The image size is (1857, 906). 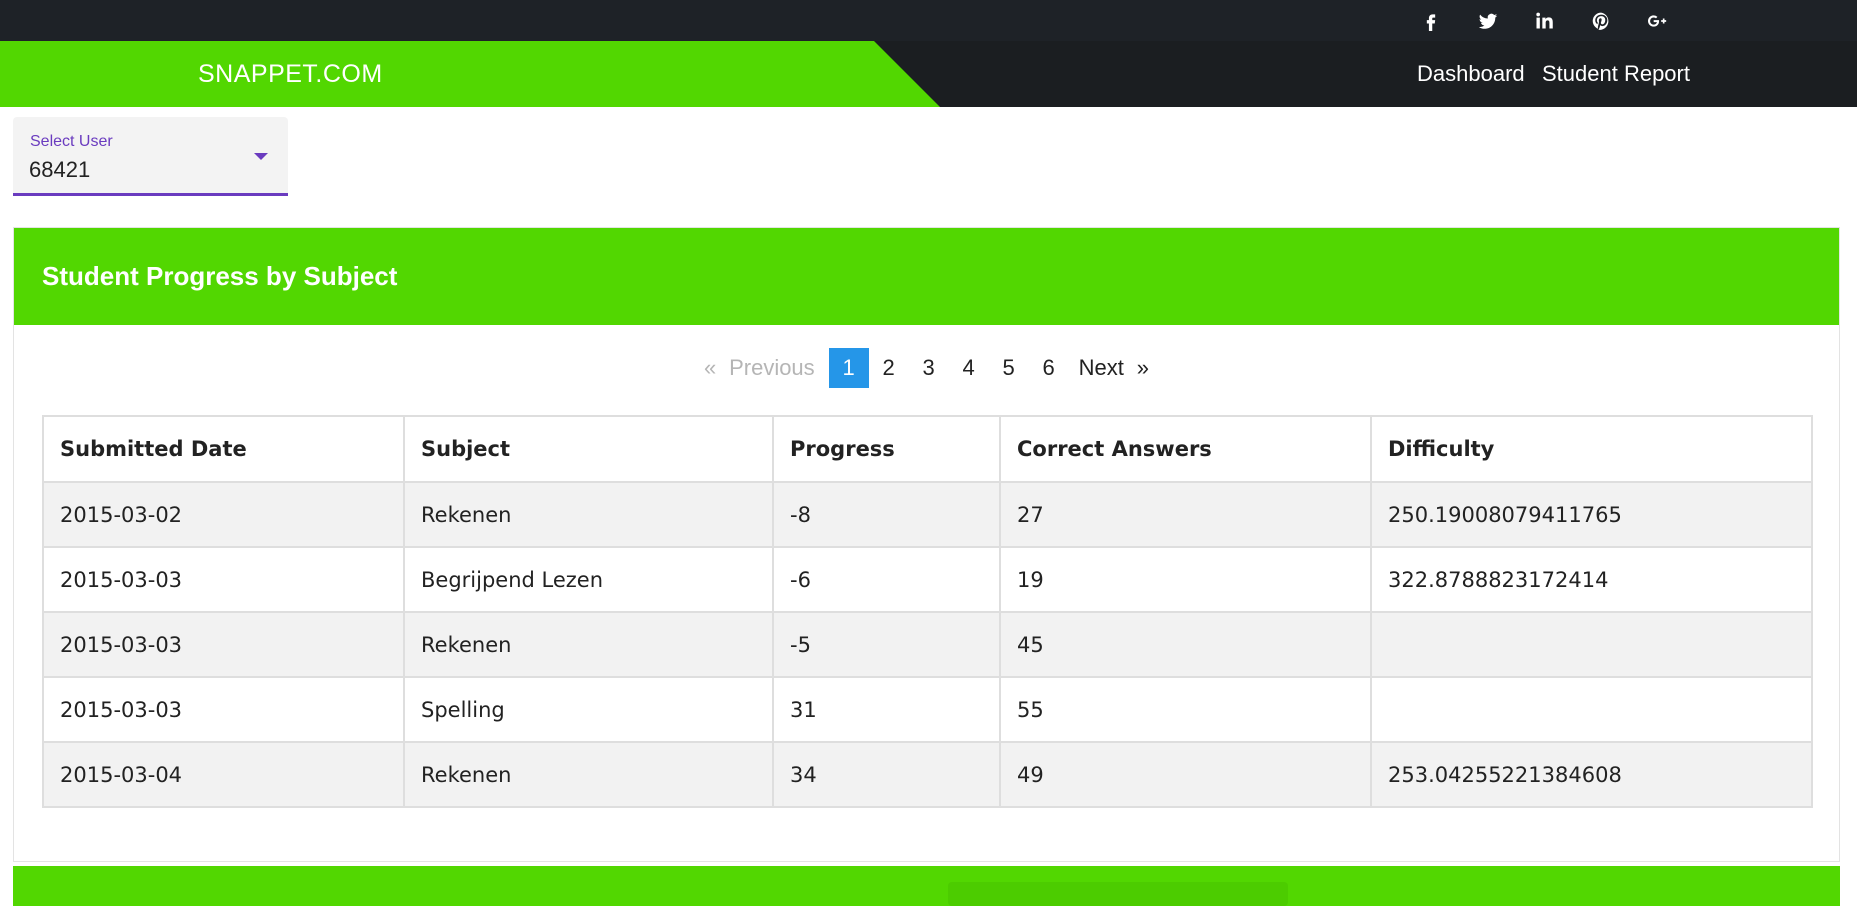 What do you see at coordinates (1591, 774) in the screenshot?
I see `cell-difficulty: 253.04255221384608` at bounding box center [1591, 774].